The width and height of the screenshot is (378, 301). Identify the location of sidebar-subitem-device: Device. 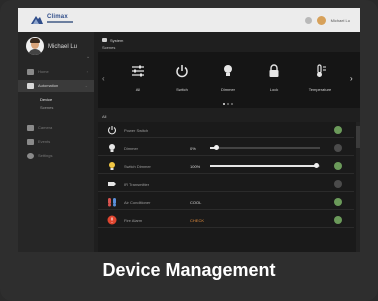
(46, 99).